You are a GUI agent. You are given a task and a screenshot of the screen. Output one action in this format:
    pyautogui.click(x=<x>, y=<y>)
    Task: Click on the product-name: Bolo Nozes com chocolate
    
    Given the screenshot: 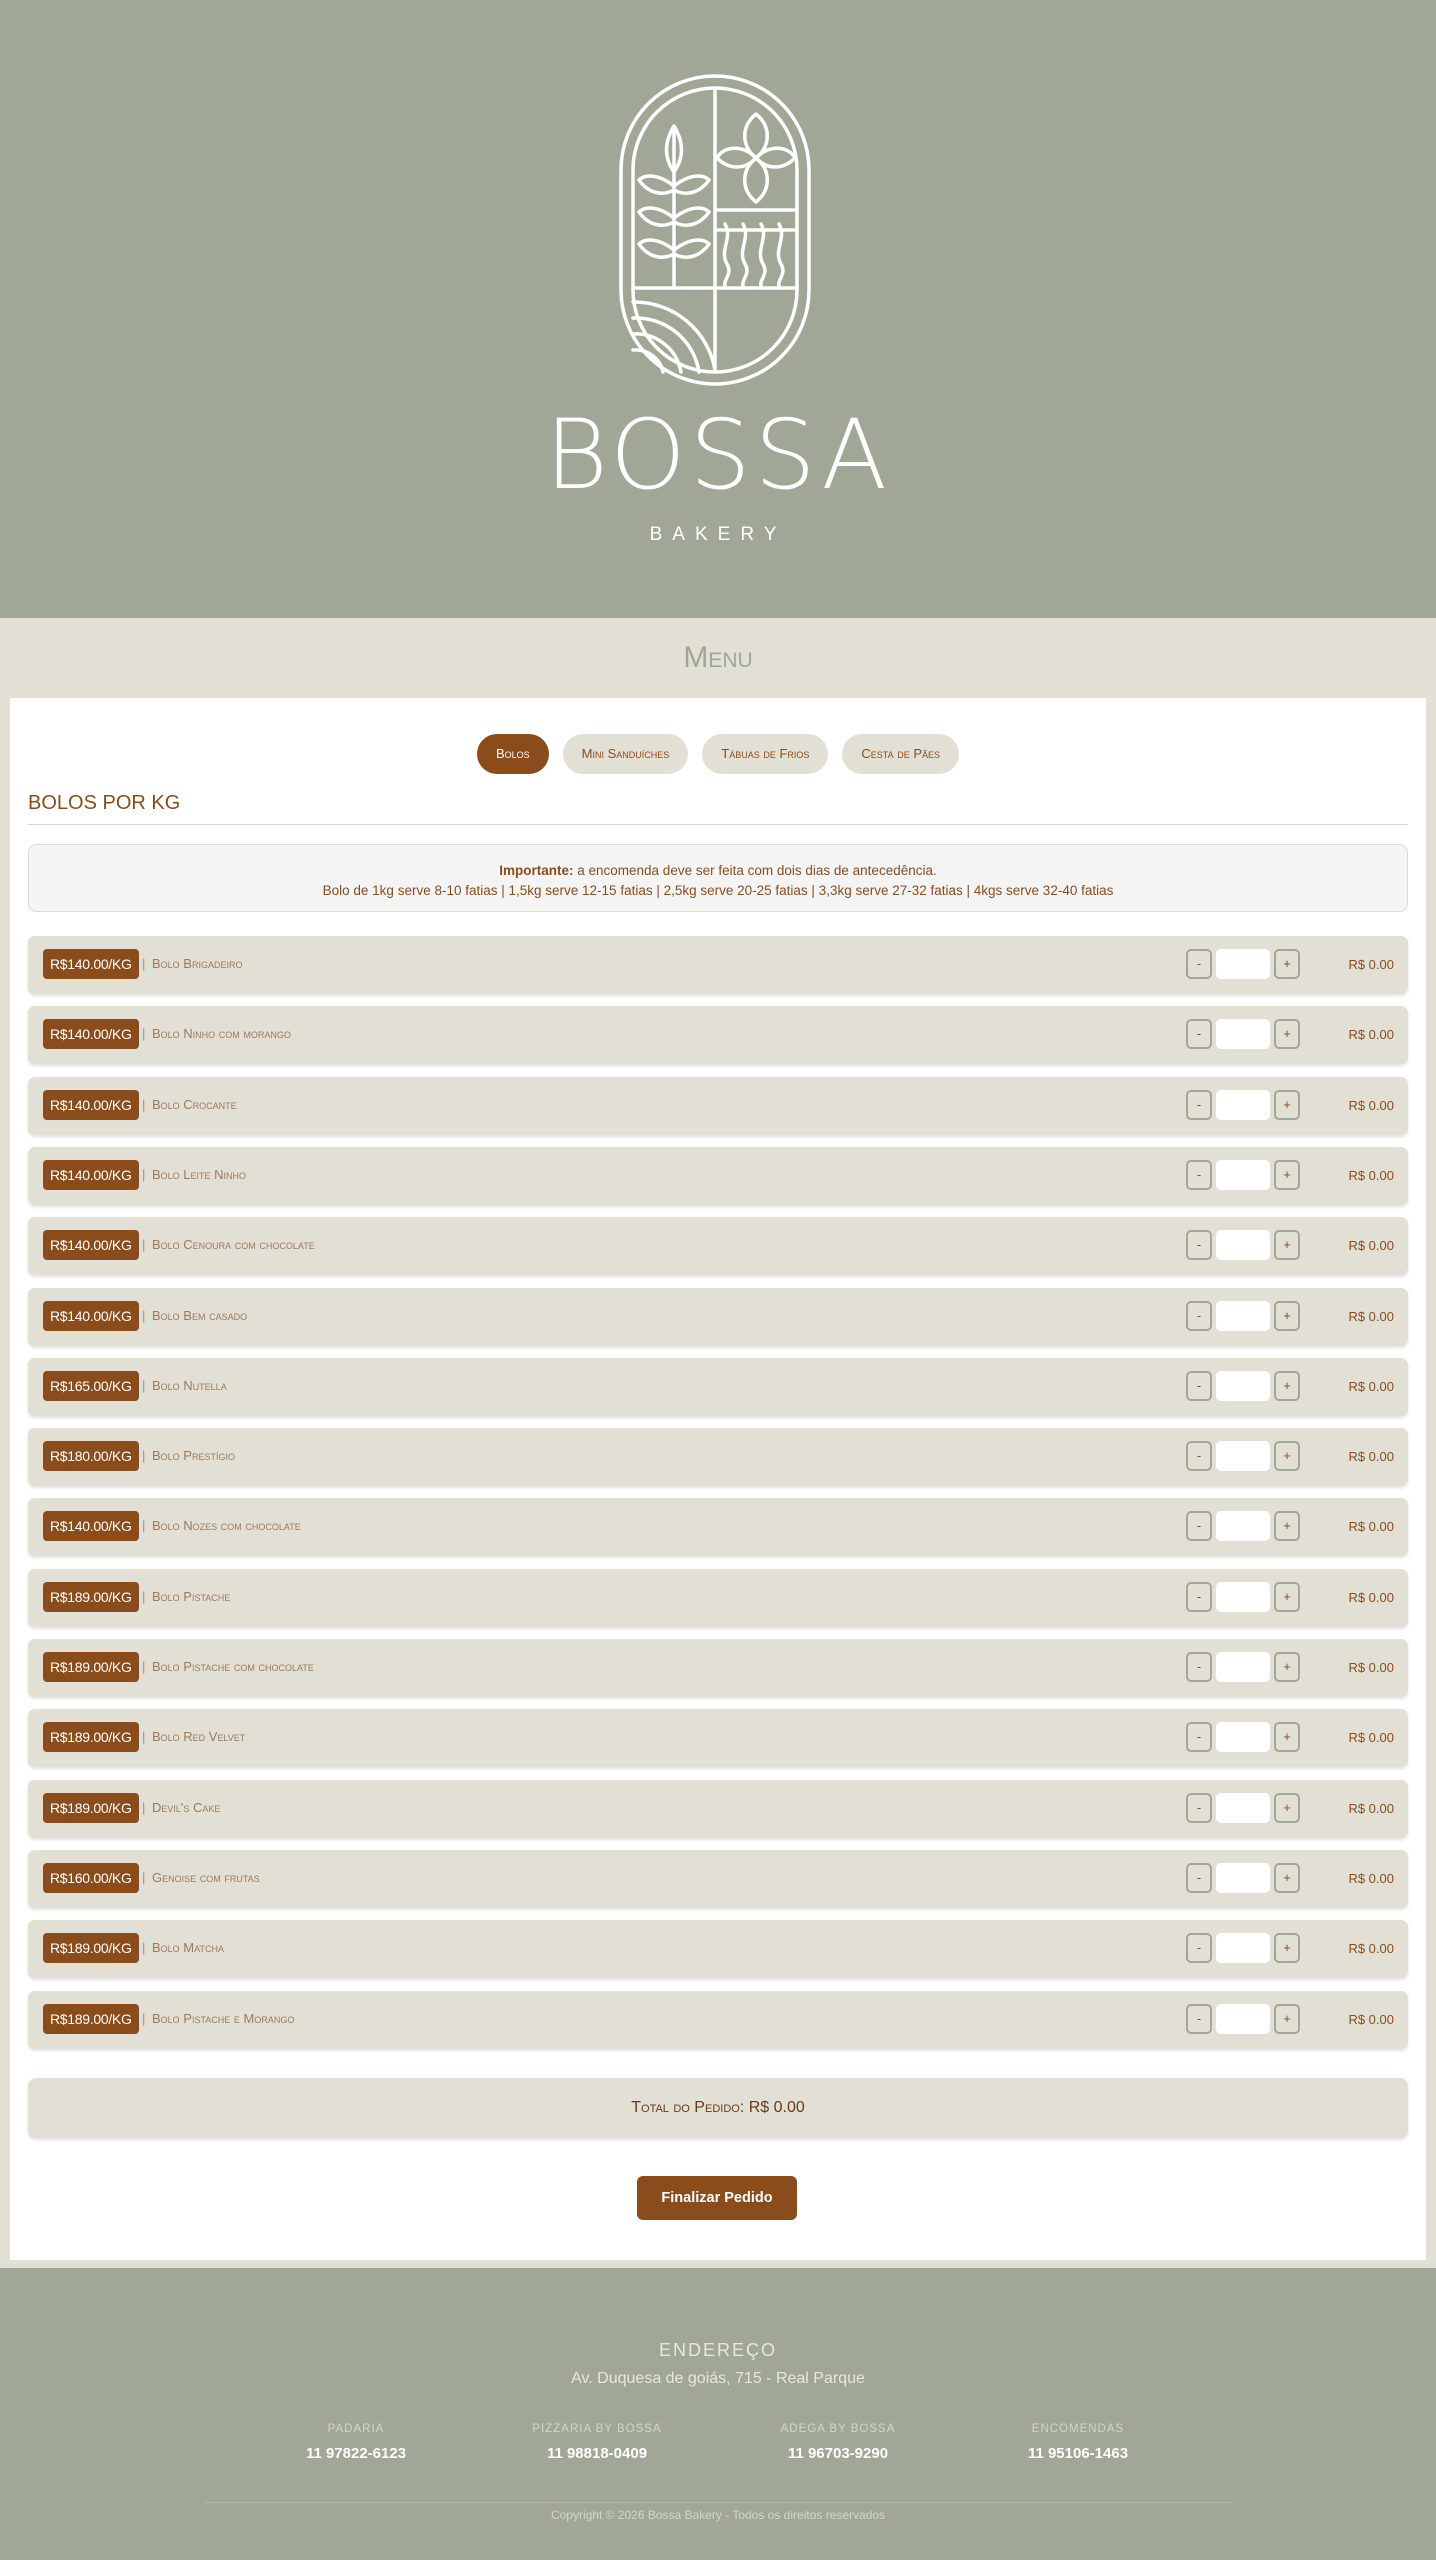 What is the action you would take?
    pyautogui.click(x=226, y=1526)
    